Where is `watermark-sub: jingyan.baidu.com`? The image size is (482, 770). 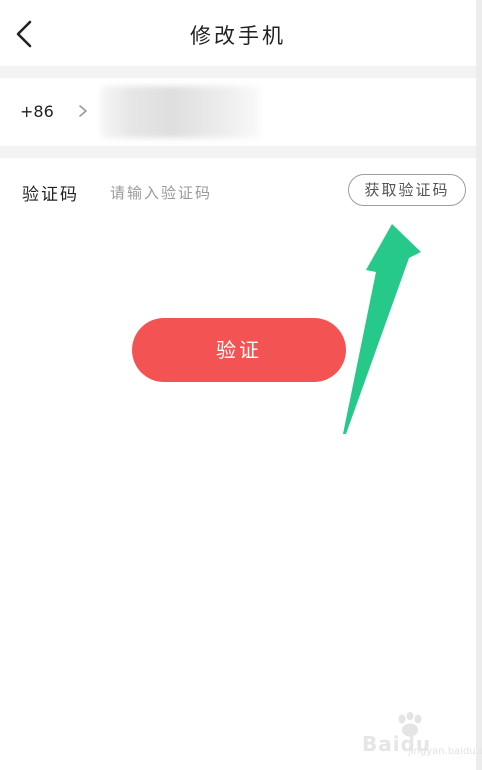 watermark-sub: jingyan.baidu.com is located at coordinates (445, 751).